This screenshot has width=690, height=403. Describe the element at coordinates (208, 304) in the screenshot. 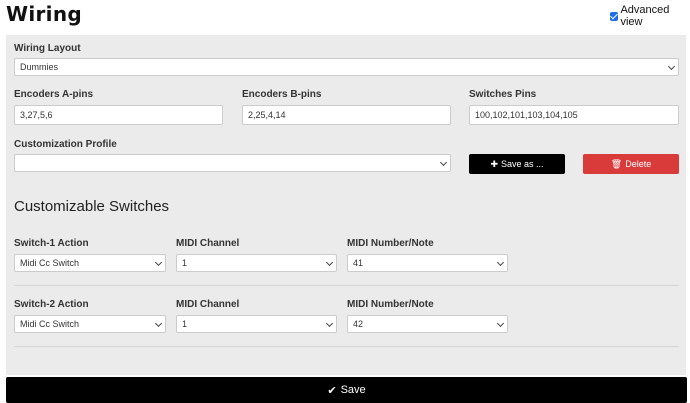

I see `switch-2-channel-label: MIDI Channel` at that location.